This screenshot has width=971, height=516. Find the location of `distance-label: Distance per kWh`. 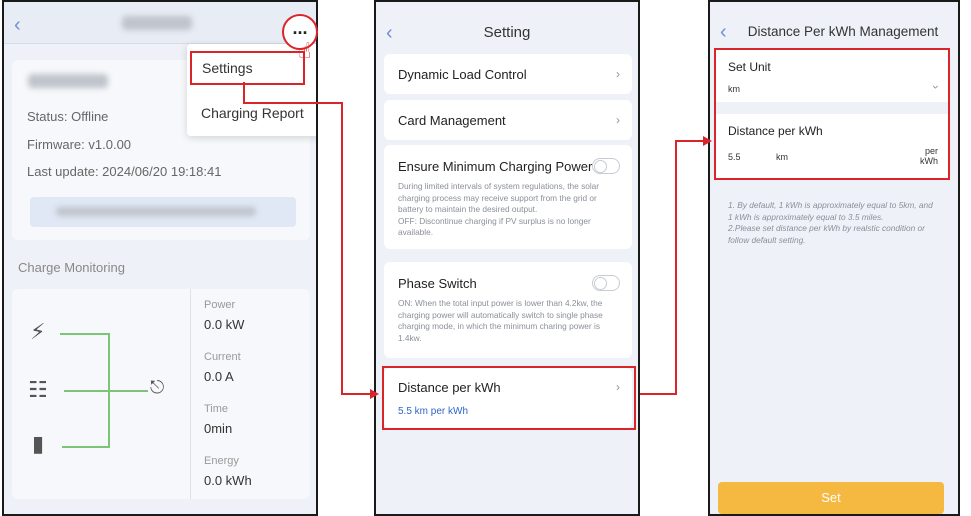

distance-label: Distance per kWh is located at coordinates (775, 131).